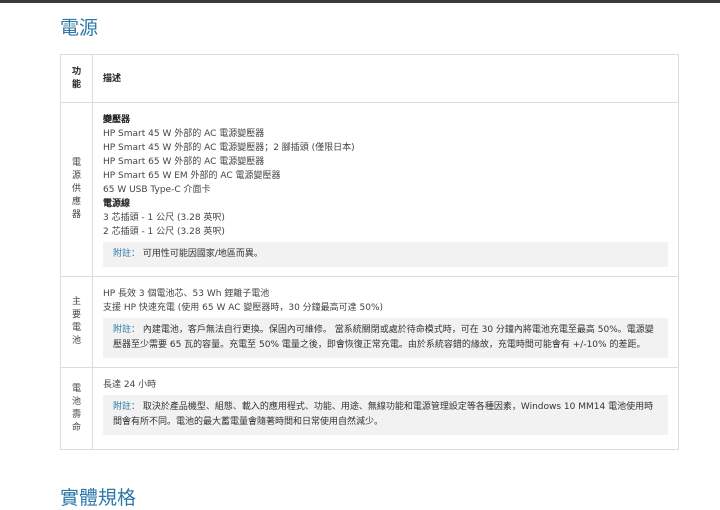 The height and width of the screenshot is (510, 720). Describe the element at coordinates (98, 498) in the screenshot. I see `next-section-title: 實體規格` at that location.